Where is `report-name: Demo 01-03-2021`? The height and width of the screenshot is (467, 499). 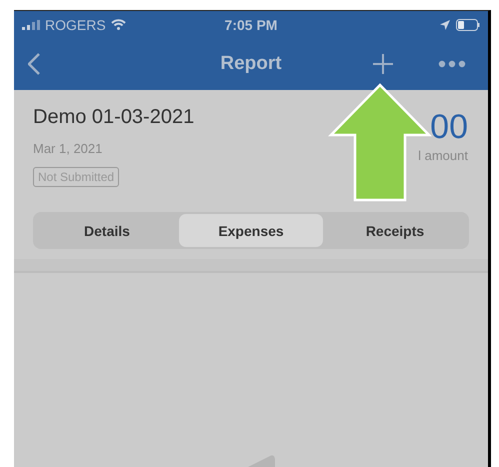
report-name: Demo 01-03-2021 is located at coordinates (113, 117).